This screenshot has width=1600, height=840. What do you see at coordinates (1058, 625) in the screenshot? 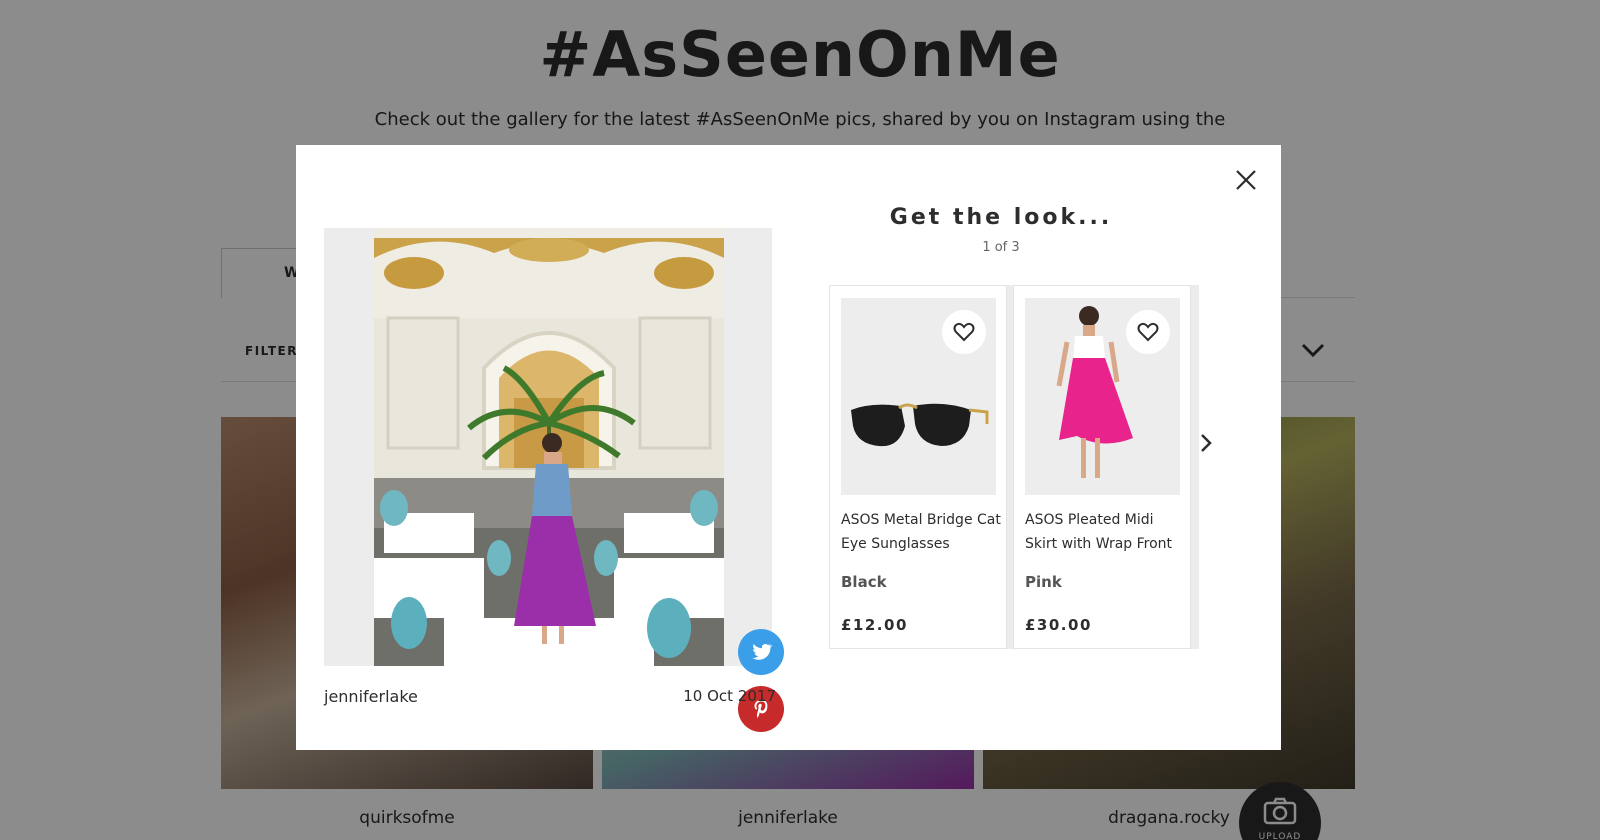
I see `product-price: £30.00` at bounding box center [1058, 625].